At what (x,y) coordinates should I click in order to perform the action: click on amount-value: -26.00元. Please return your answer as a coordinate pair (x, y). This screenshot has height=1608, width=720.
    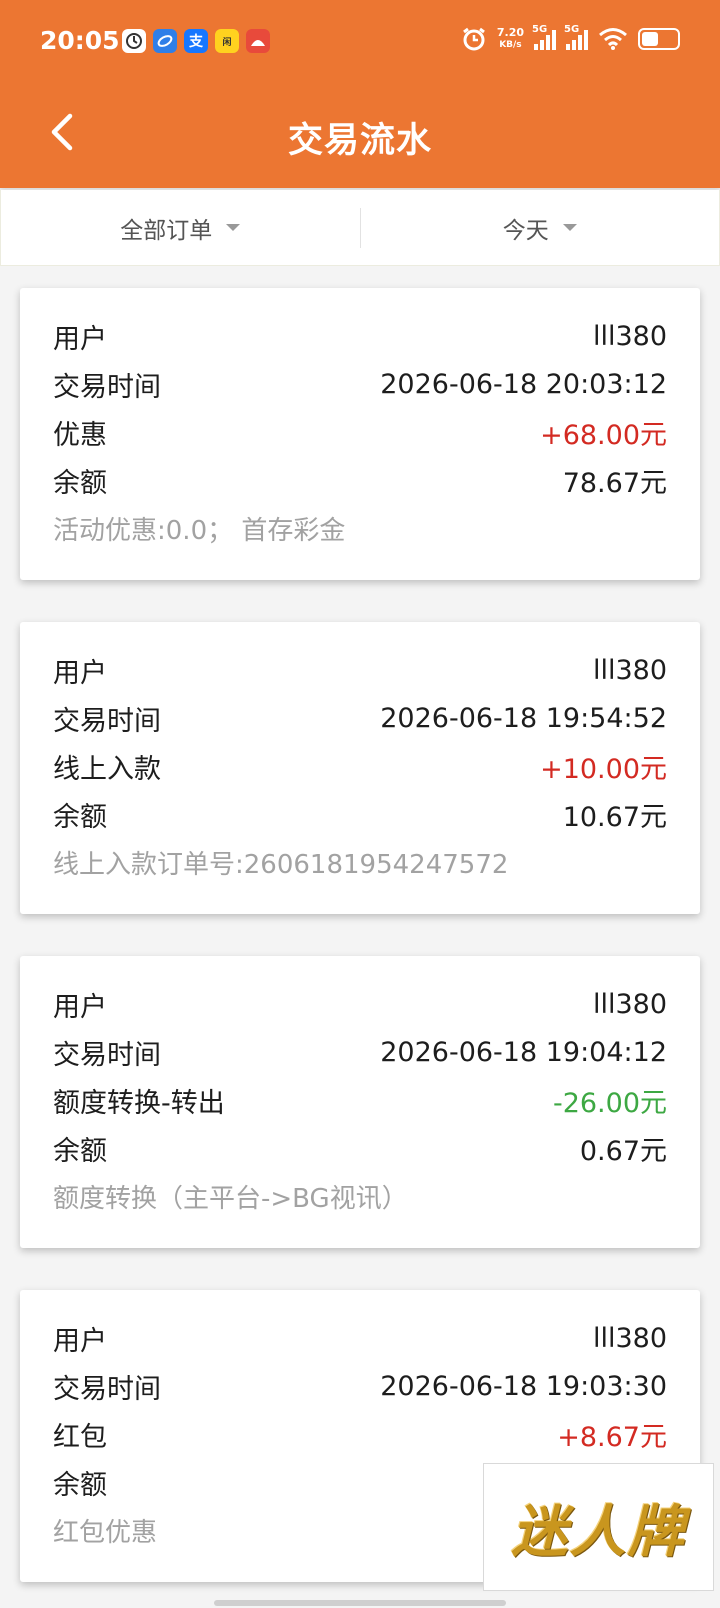
    Looking at the image, I should click on (609, 1103).